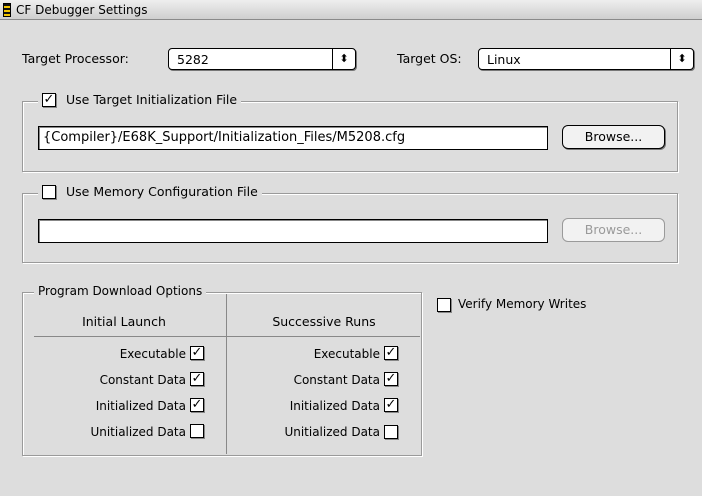 The height and width of the screenshot is (496, 702). I want to click on panel-icon, so click(7, 10).